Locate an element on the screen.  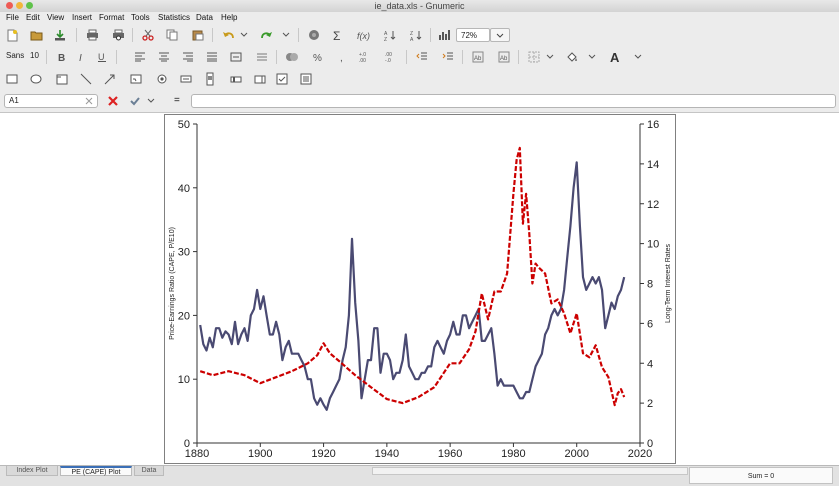
svg-text: U is located at coordinates (101, 57).